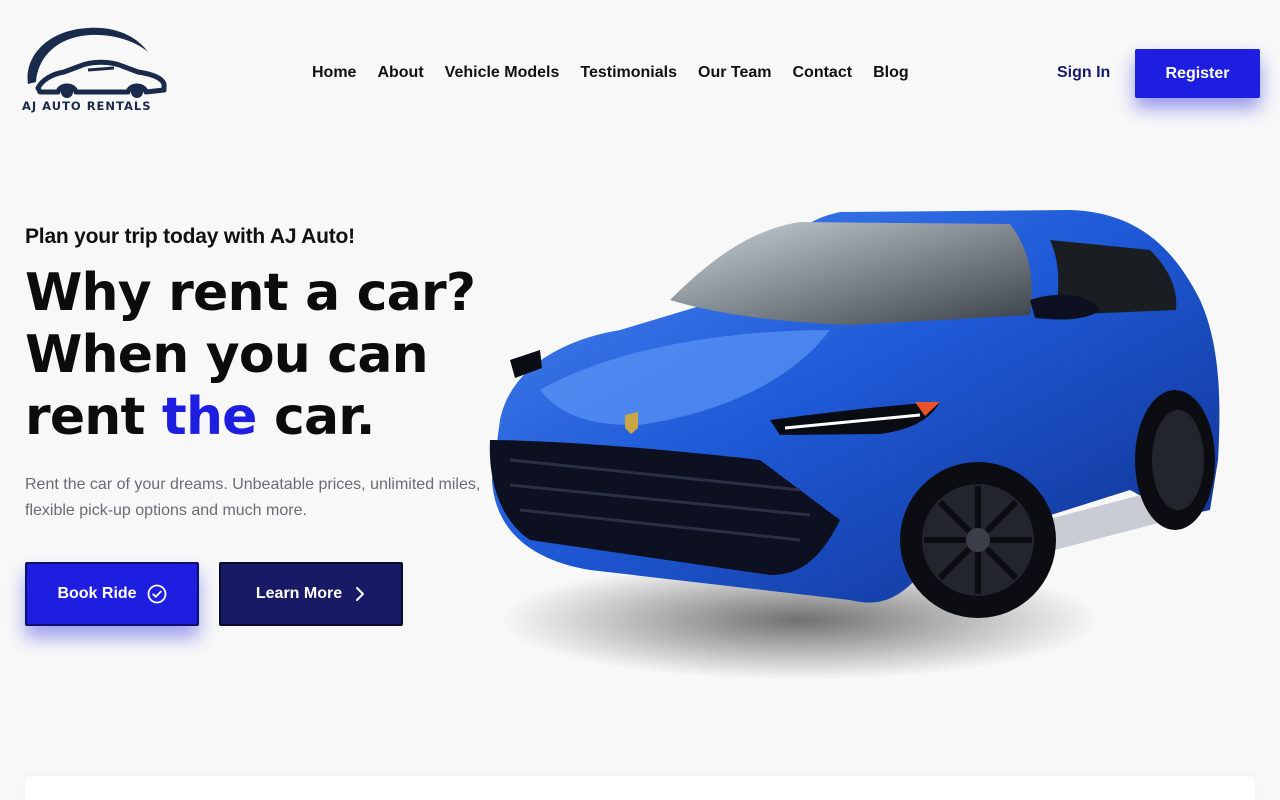 This screenshot has width=1280, height=800. I want to click on nav-item-testimonials: Testimonials, so click(628, 74).